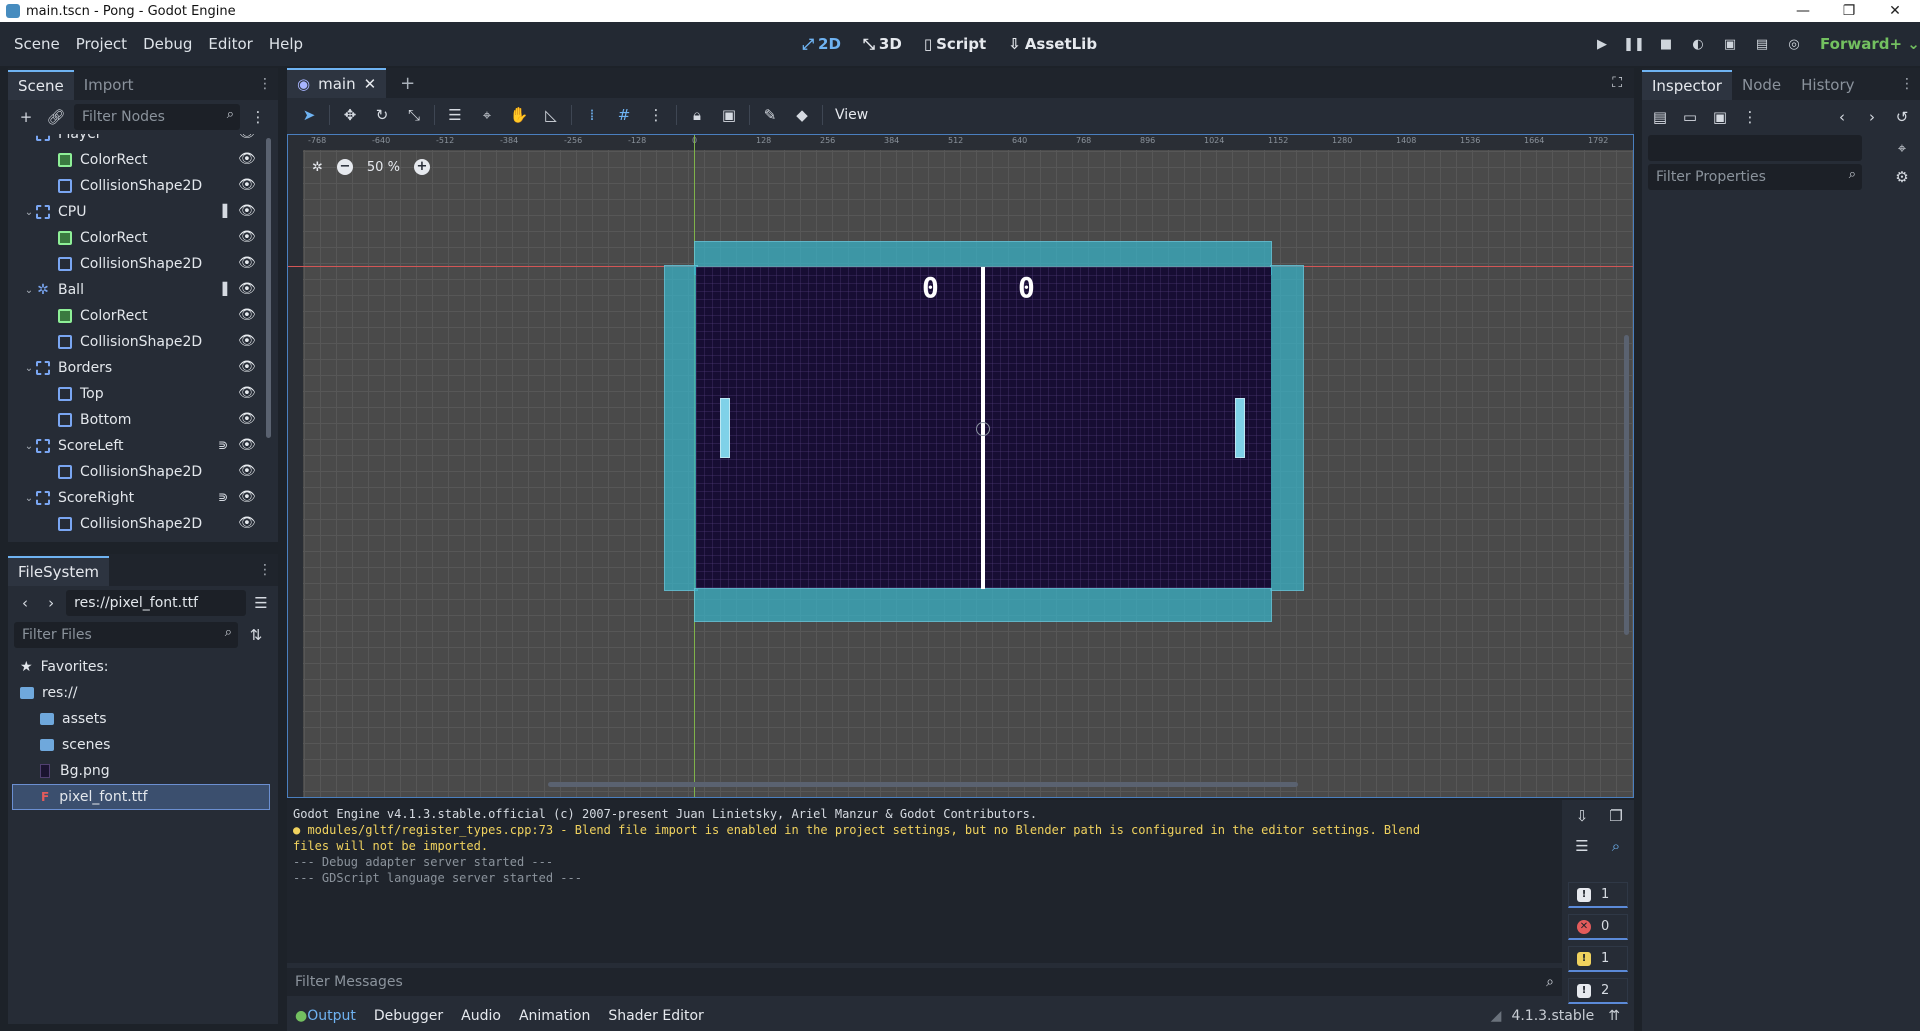 This screenshot has height=1031, width=1920. I want to click on pin-icon: ⌖, so click(1902, 148).